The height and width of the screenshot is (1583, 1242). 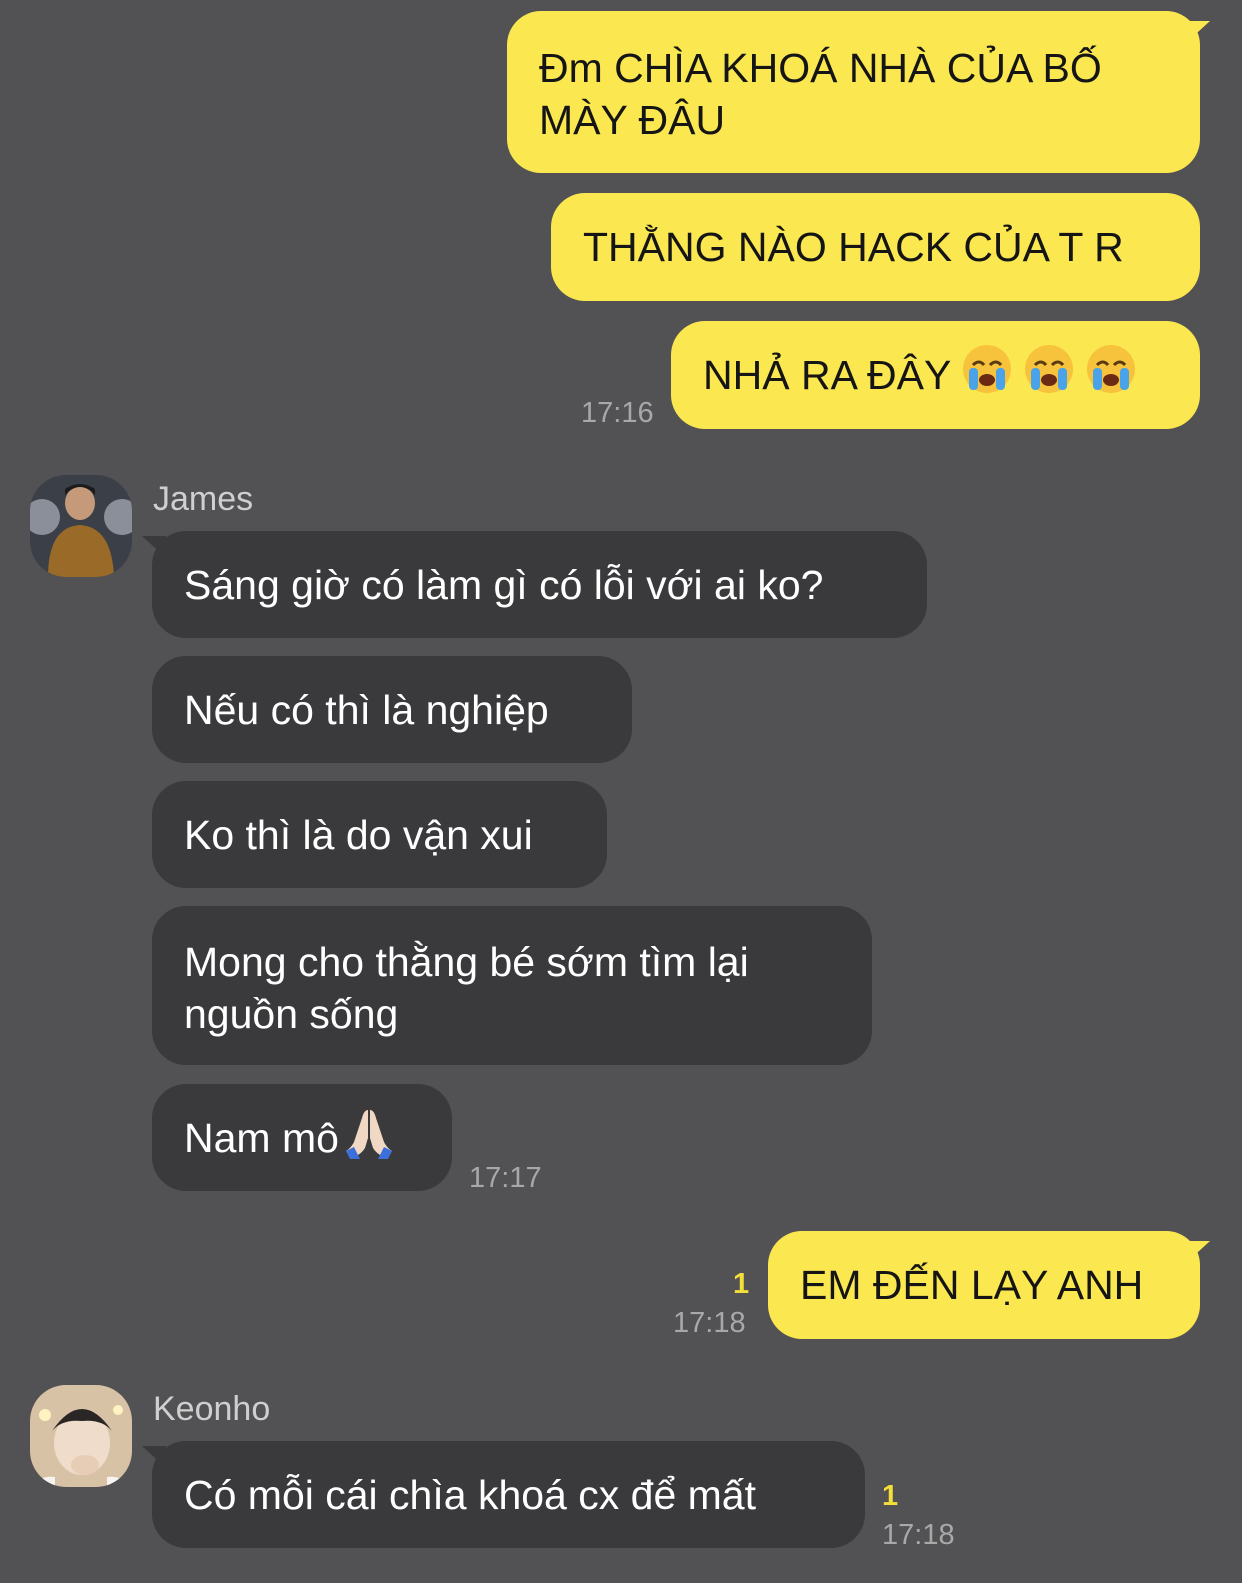 I want to click on message-text: Có mỗi cái chìa khoá cx để mất, so click(x=470, y=1494).